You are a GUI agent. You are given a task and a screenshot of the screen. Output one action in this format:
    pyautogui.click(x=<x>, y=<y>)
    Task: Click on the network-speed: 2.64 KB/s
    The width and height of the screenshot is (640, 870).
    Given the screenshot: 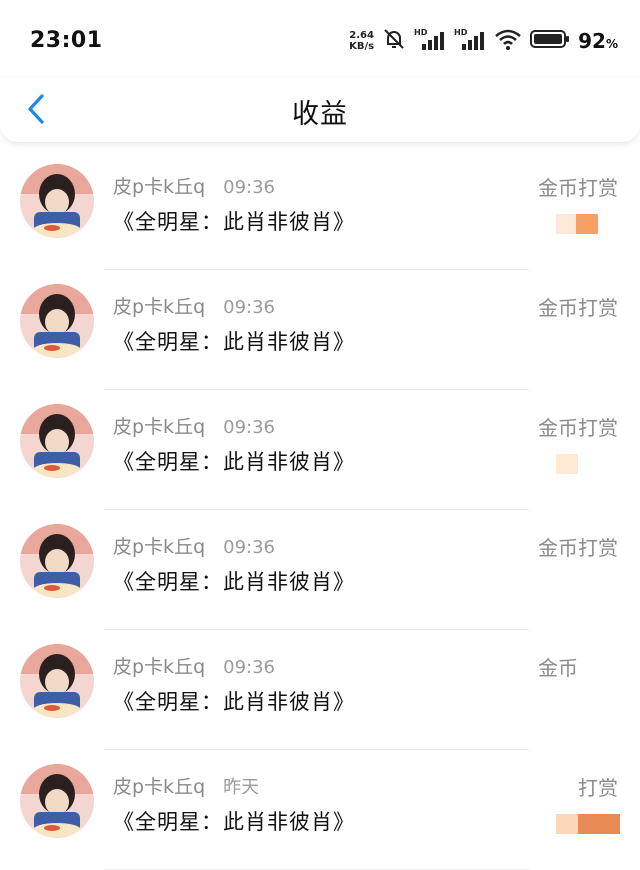 What is the action you would take?
    pyautogui.click(x=361, y=41)
    